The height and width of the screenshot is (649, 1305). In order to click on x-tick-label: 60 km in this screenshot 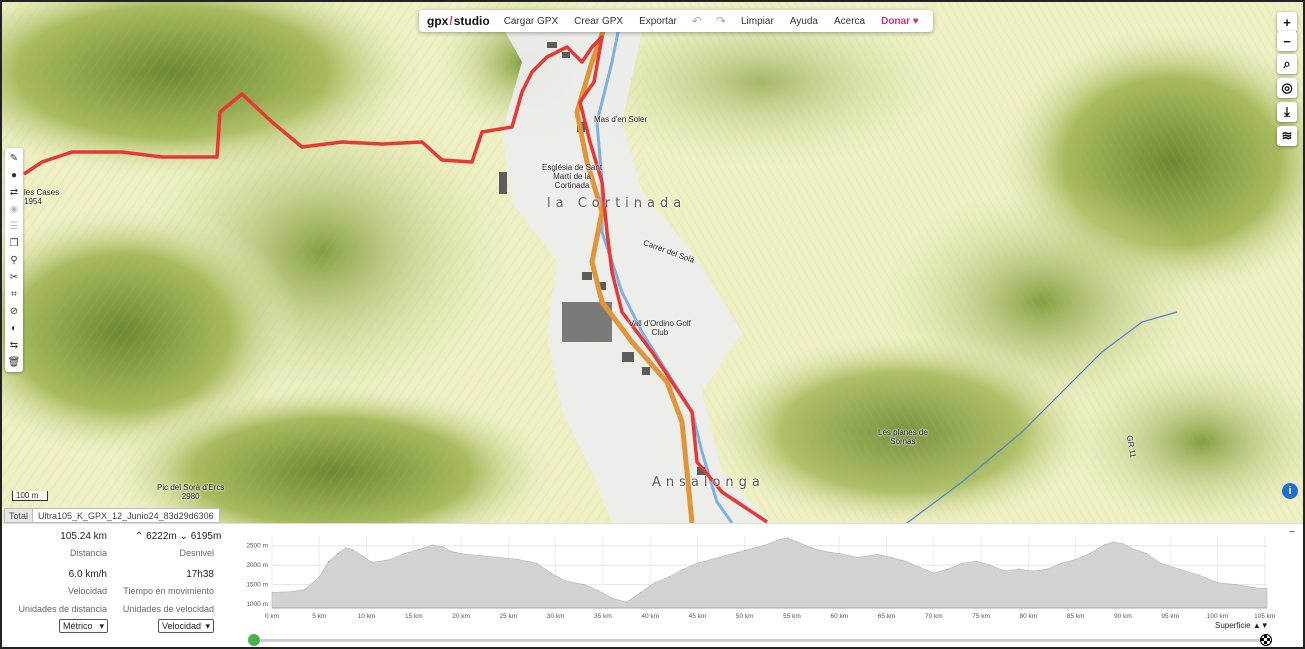, I will do `click(839, 616)`.